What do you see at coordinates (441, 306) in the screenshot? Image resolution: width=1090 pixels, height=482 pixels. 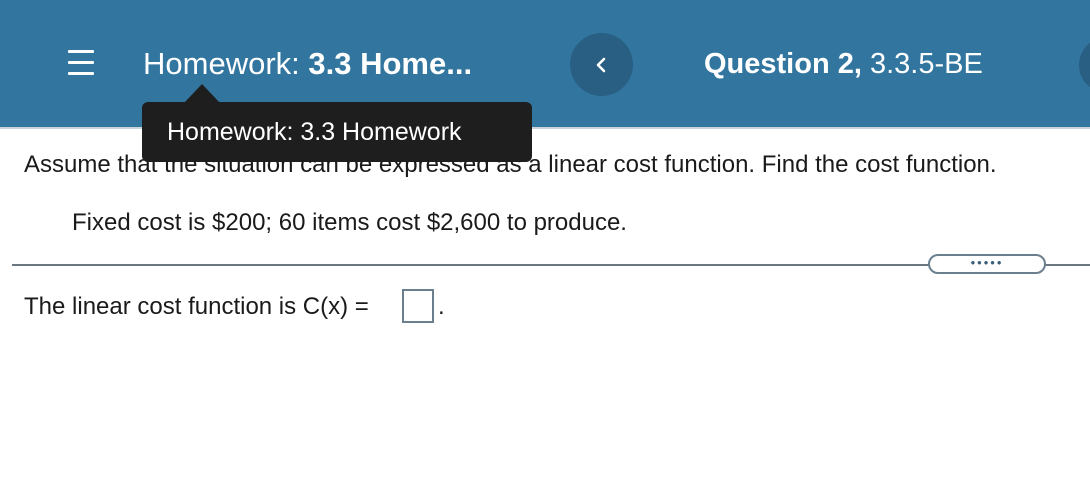 I see `answer-period: .` at bounding box center [441, 306].